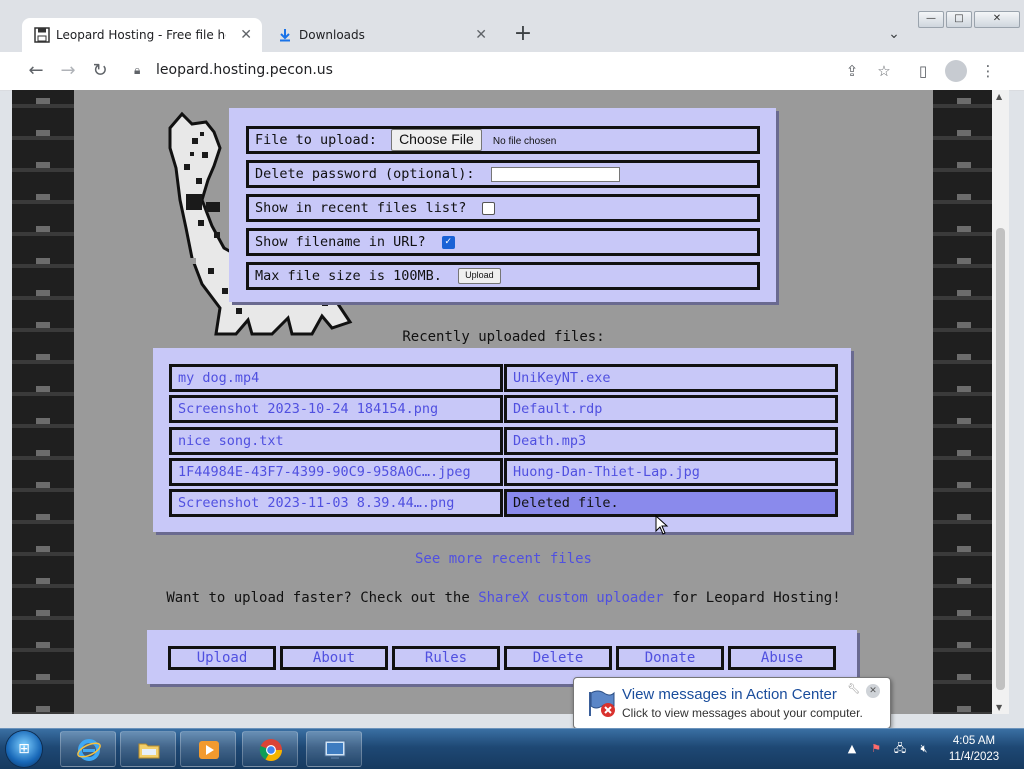  Describe the element at coordinates (336, 409) in the screenshot. I see `recent-file-link: Screenshot 2023-10-24 184154.png` at that location.